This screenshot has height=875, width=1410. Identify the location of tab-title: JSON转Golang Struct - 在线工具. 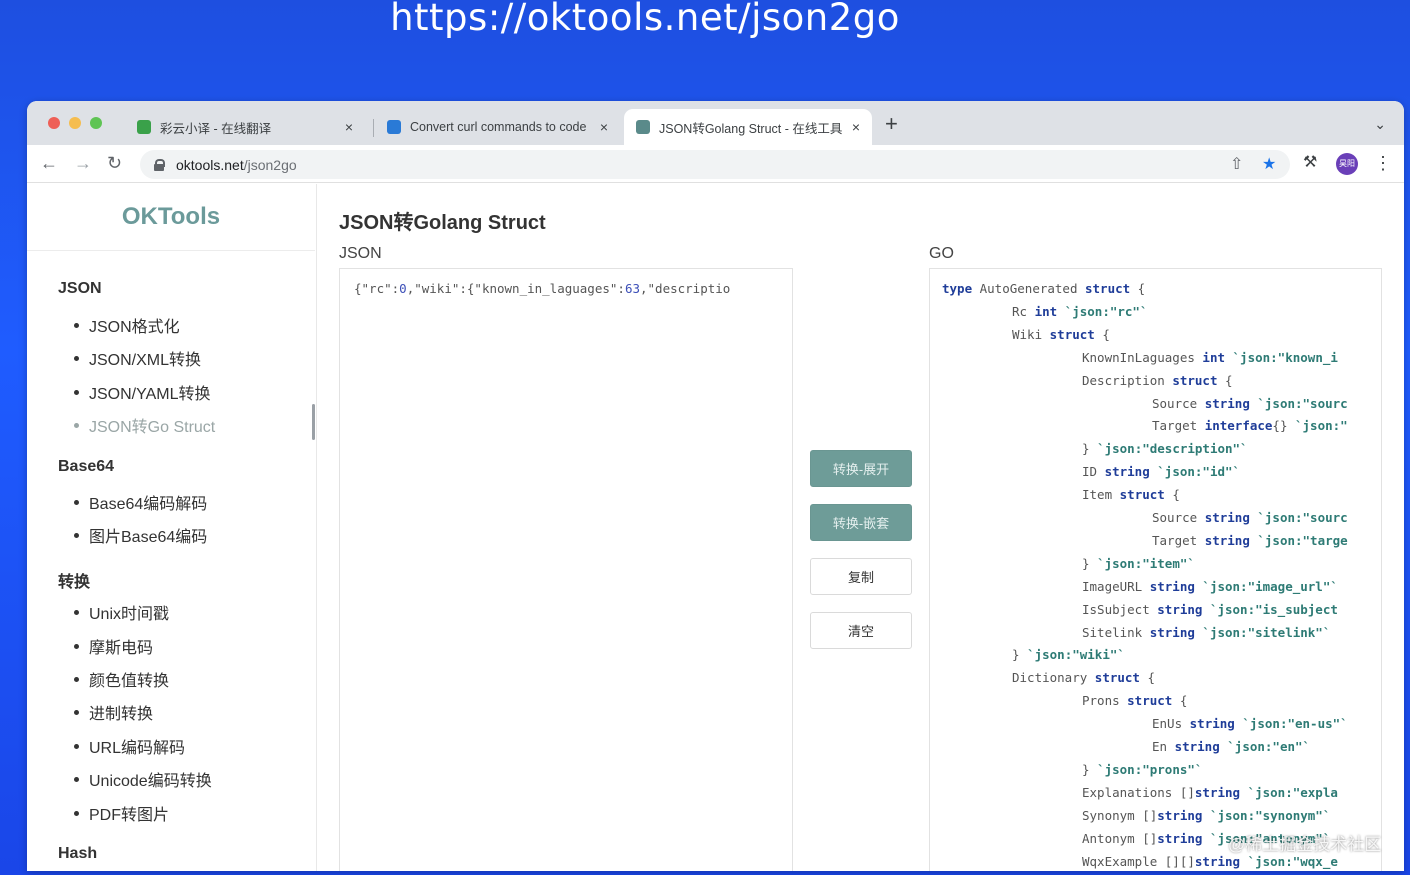
(751, 128).